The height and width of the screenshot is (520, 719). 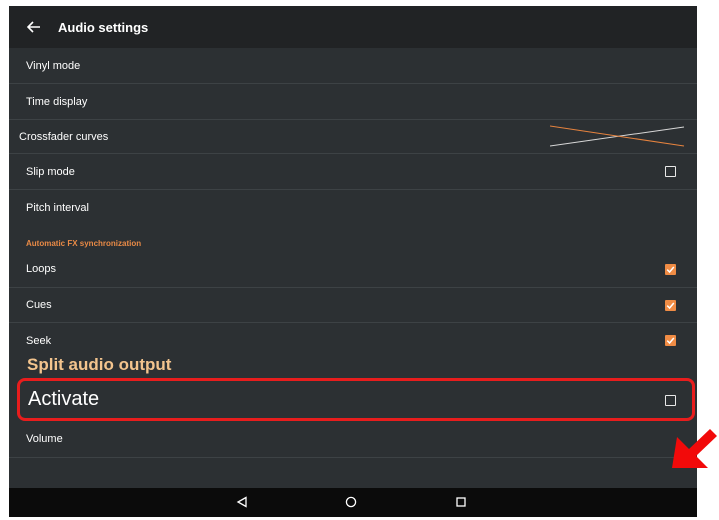 I want to click on setting-label: Volume, so click(x=44, y=439).